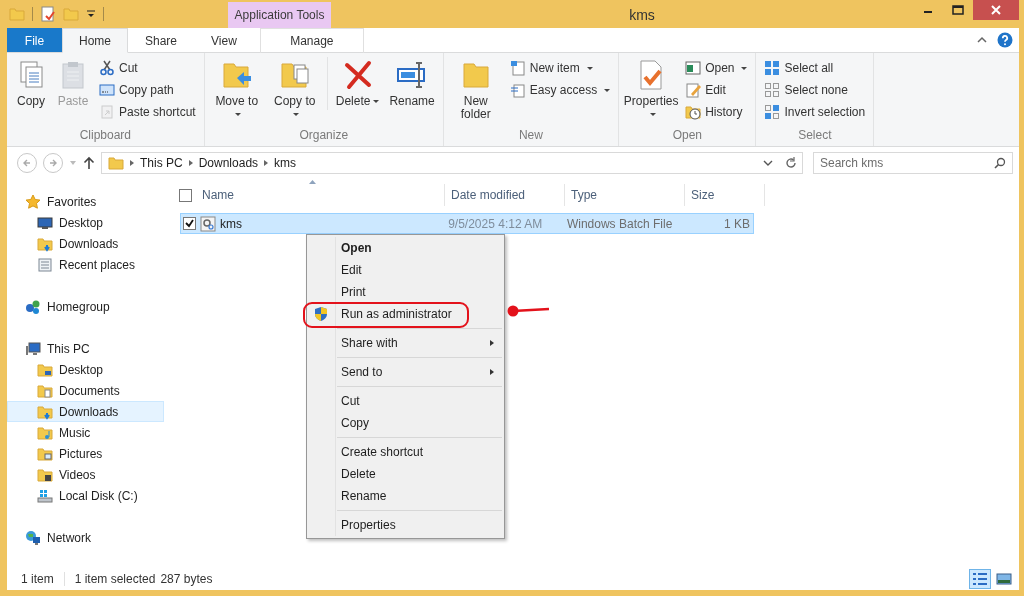 The image size is (1024, 596). What do you see at coordinates (772, 112) in the screenshot?
I see `invert-grid-icon` at bounding box center [772, 112].